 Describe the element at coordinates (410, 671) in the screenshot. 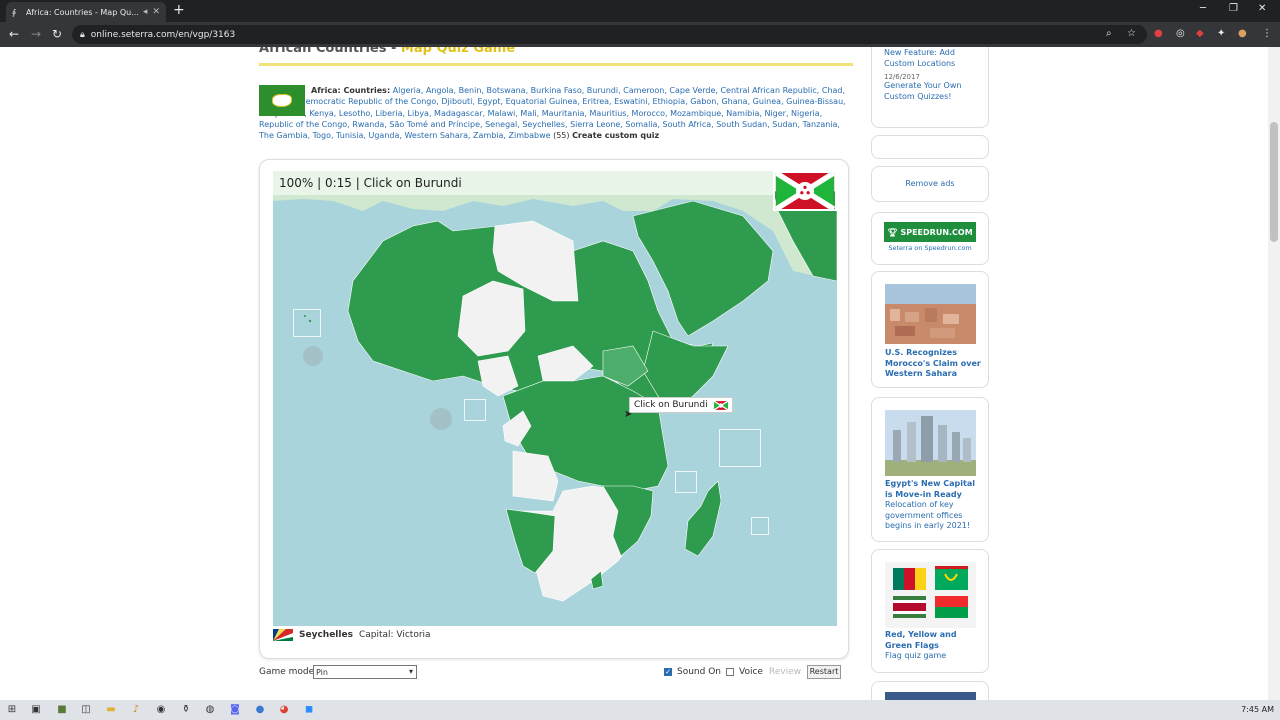

I see `chevron-down-icon: ▾` at that location.